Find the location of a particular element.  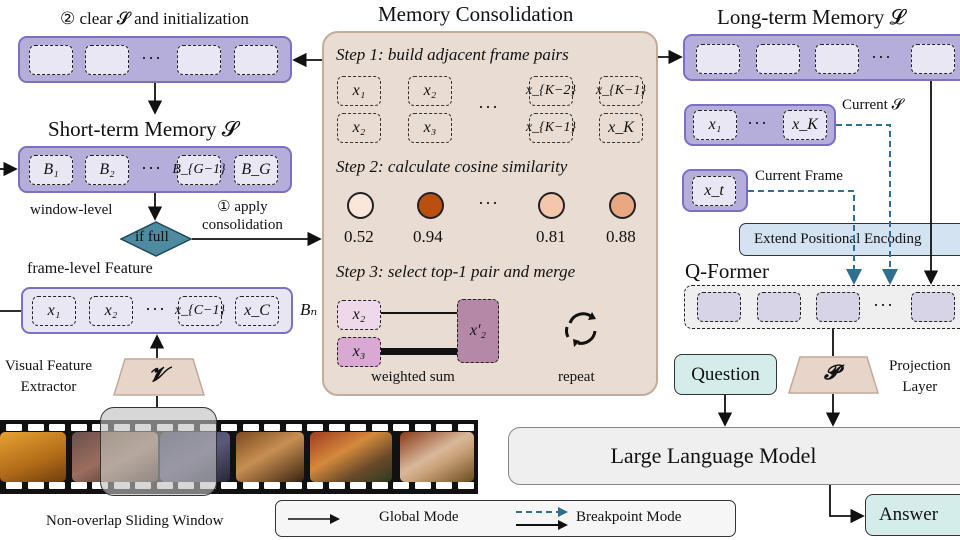

projection-layer-label: Projection Layer is located at coordinates (920, 376).